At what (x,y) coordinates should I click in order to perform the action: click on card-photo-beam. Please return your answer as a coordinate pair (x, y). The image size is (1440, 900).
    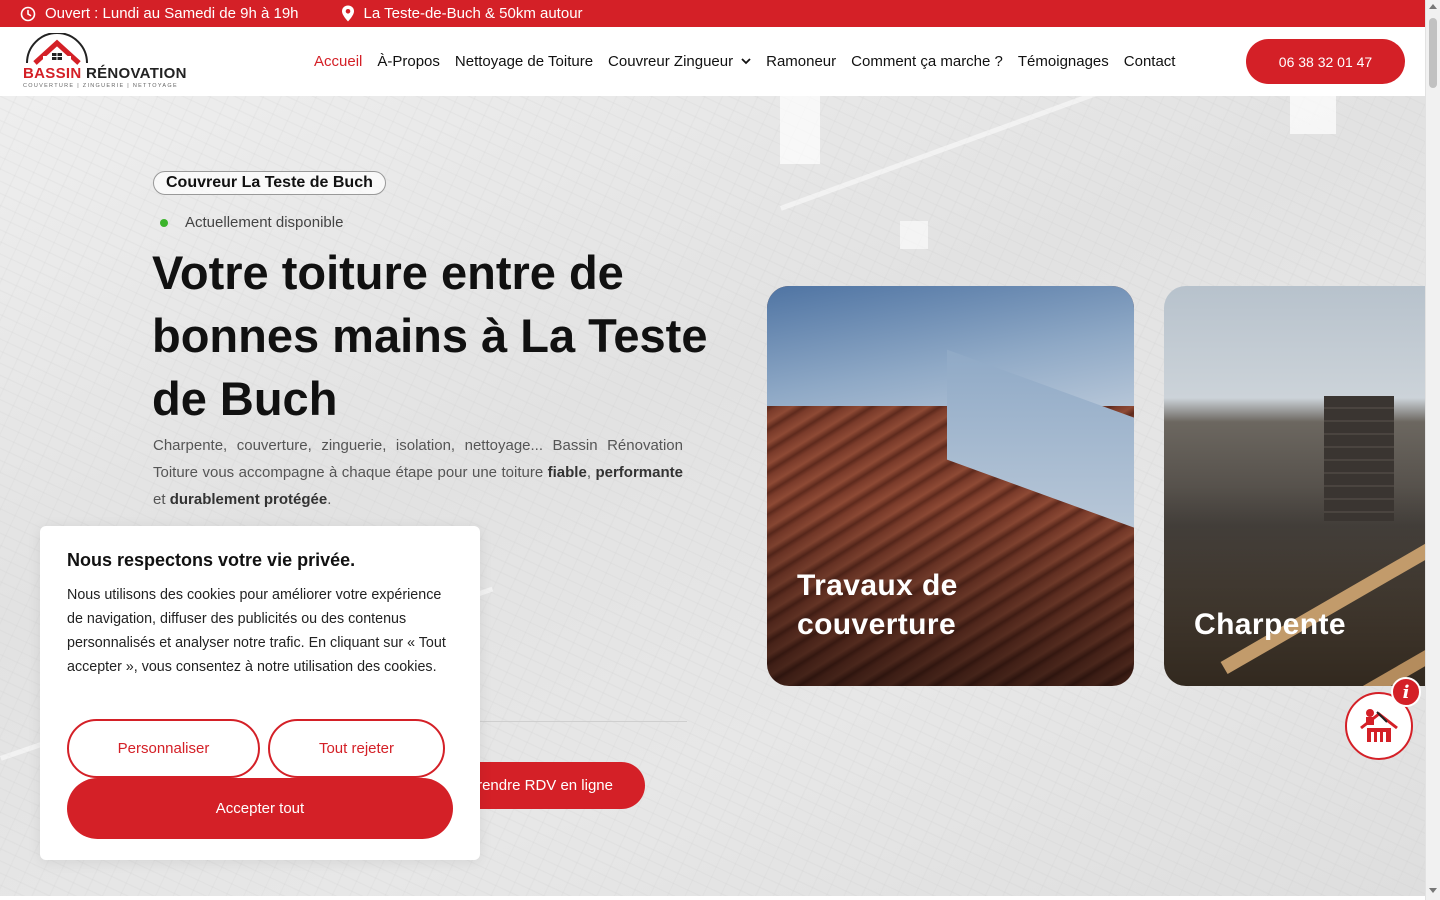
    Looking at the image, I should click on (1322, 593).